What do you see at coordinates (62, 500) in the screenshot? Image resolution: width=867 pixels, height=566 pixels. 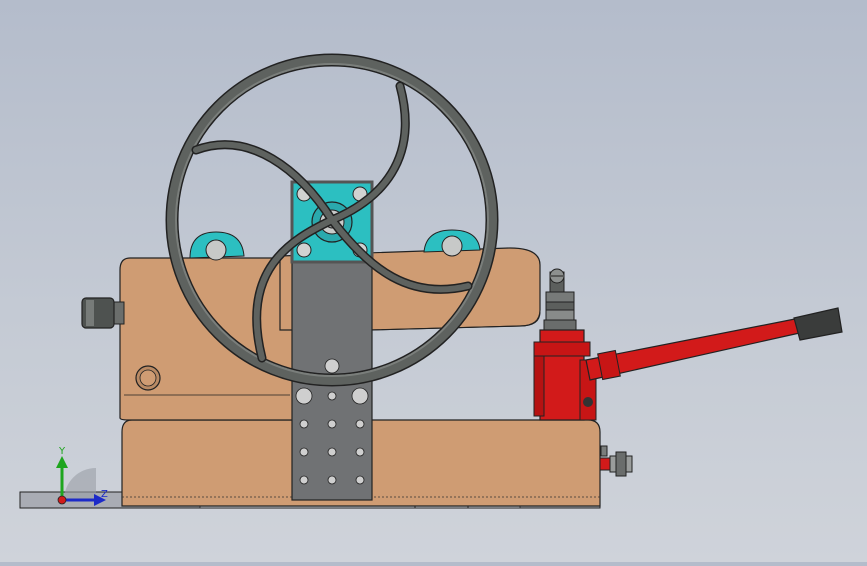 I see `x-axis-dot` at bounding box center [62, 500].